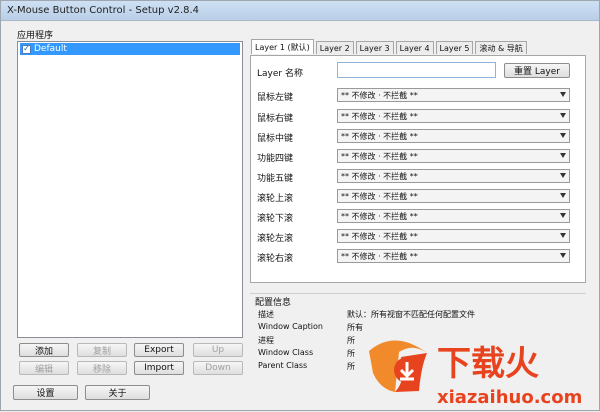  What do you see at coordinates (159, 368) in the screenshot?
I see `import-button: Import` at bounding box center [159, 368].